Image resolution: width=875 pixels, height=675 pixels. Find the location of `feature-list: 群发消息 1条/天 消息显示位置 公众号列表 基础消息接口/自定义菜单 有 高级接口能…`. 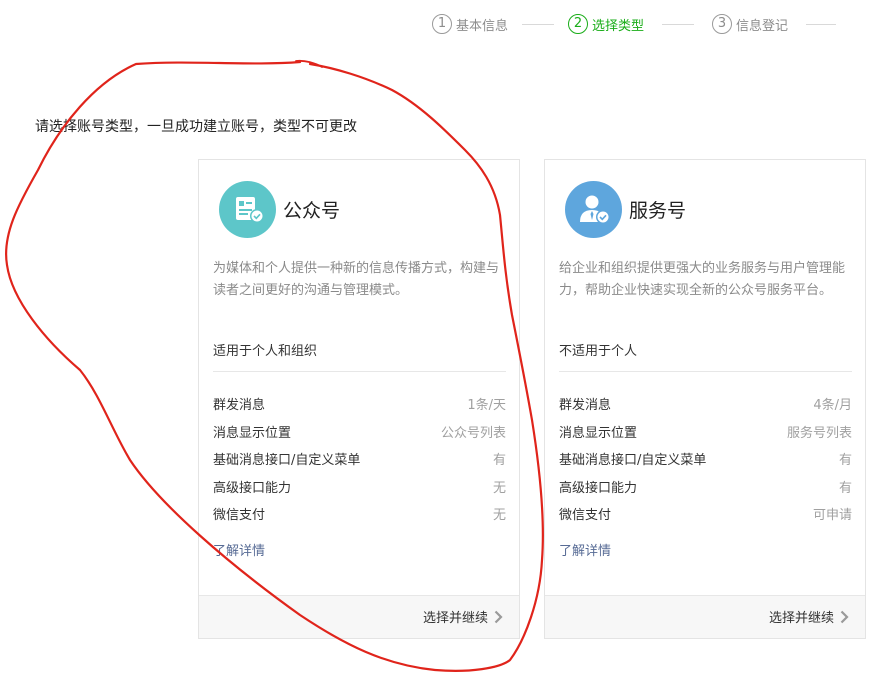

feature-list: 群发消息 1条/天 消息显示位置 公众号列表 基础消息接口/自定义菜单 有 高级接口能… is located at coordinates (359, 459).